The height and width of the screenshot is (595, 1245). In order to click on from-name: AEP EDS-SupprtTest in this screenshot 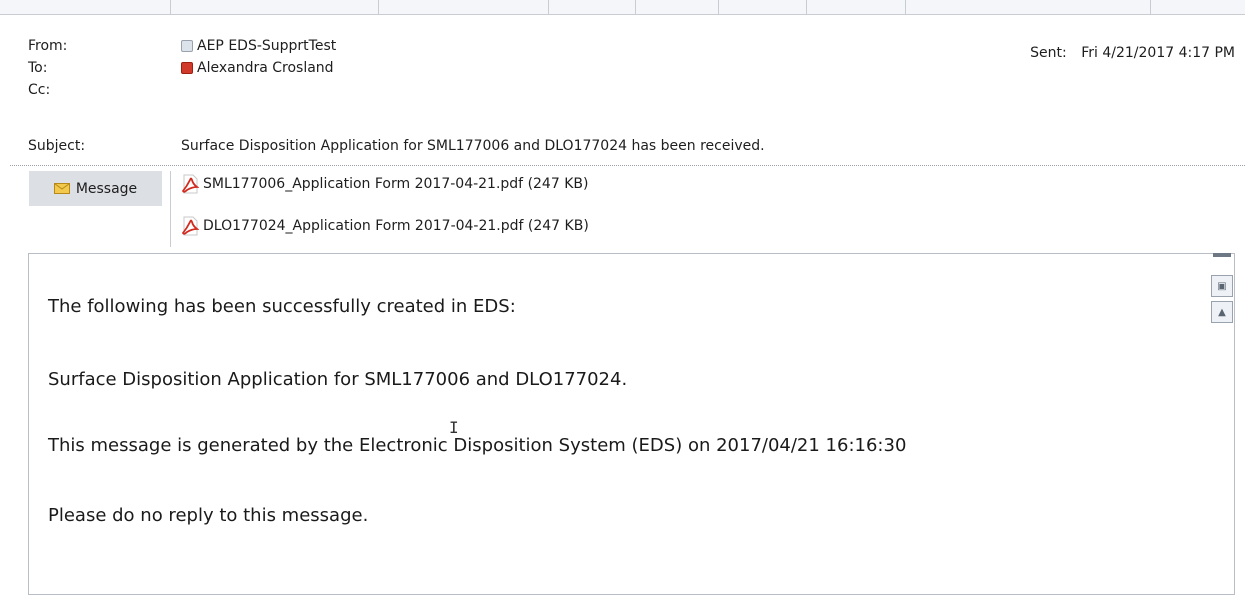, I will do `click(266, 46)`.